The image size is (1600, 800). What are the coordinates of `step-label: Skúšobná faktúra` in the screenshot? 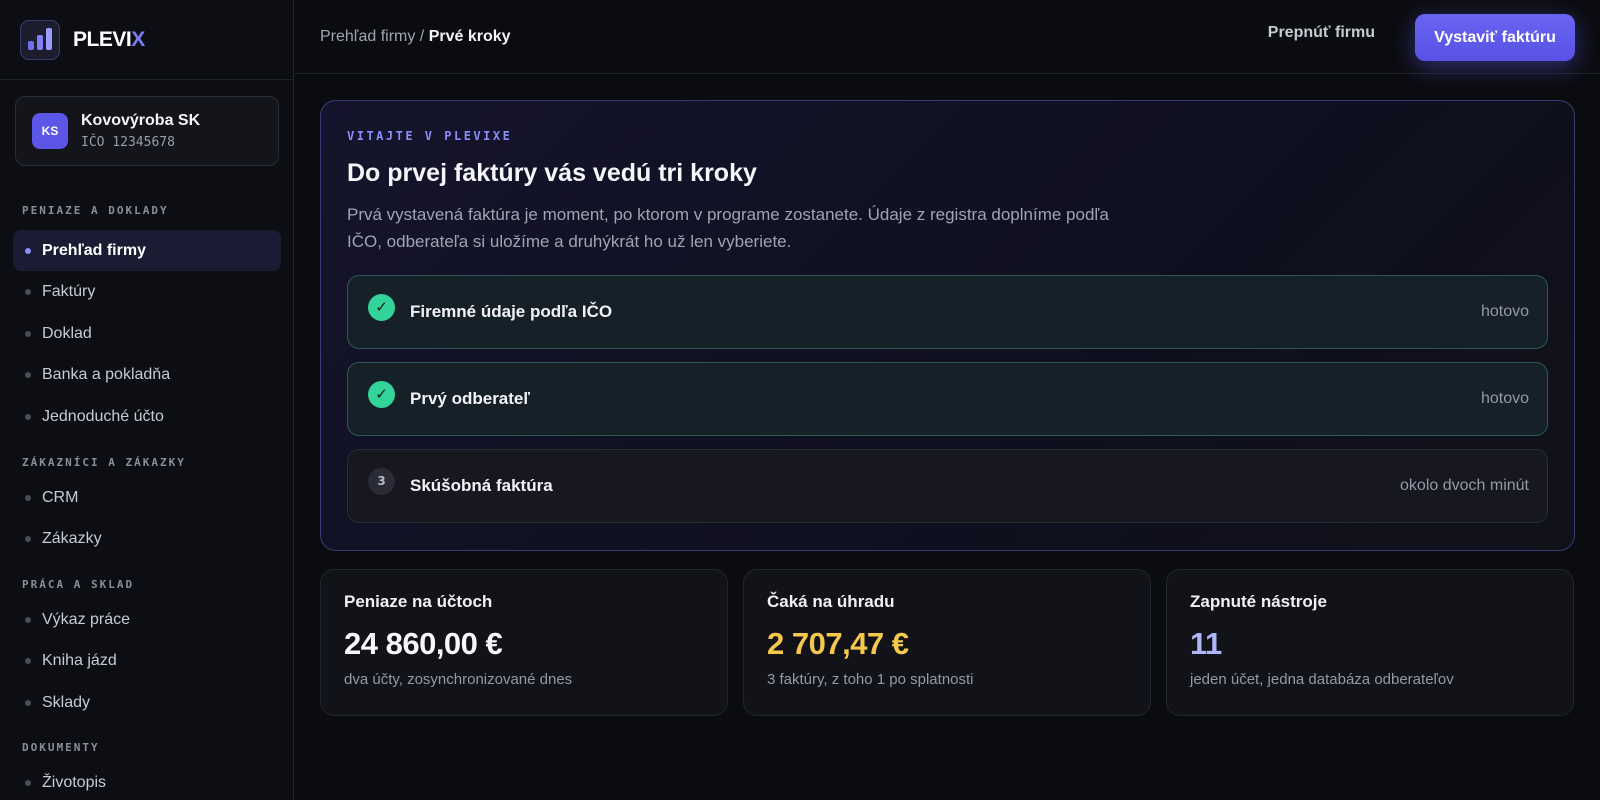 It's located at (481, 485).